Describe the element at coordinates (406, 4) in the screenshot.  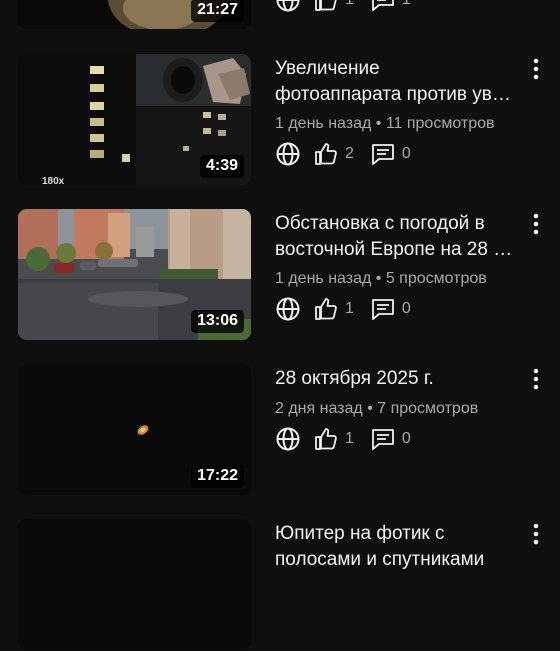
I see `comment-count: 1` at that location.